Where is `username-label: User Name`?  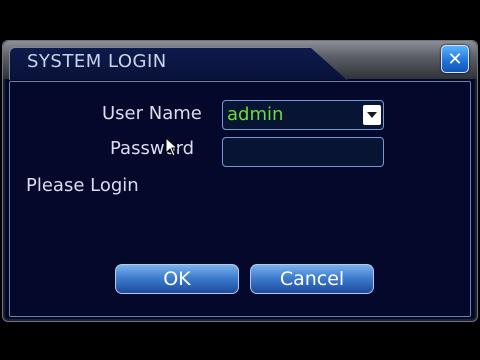
username-label: User Name is located at coordinates (152, 113).